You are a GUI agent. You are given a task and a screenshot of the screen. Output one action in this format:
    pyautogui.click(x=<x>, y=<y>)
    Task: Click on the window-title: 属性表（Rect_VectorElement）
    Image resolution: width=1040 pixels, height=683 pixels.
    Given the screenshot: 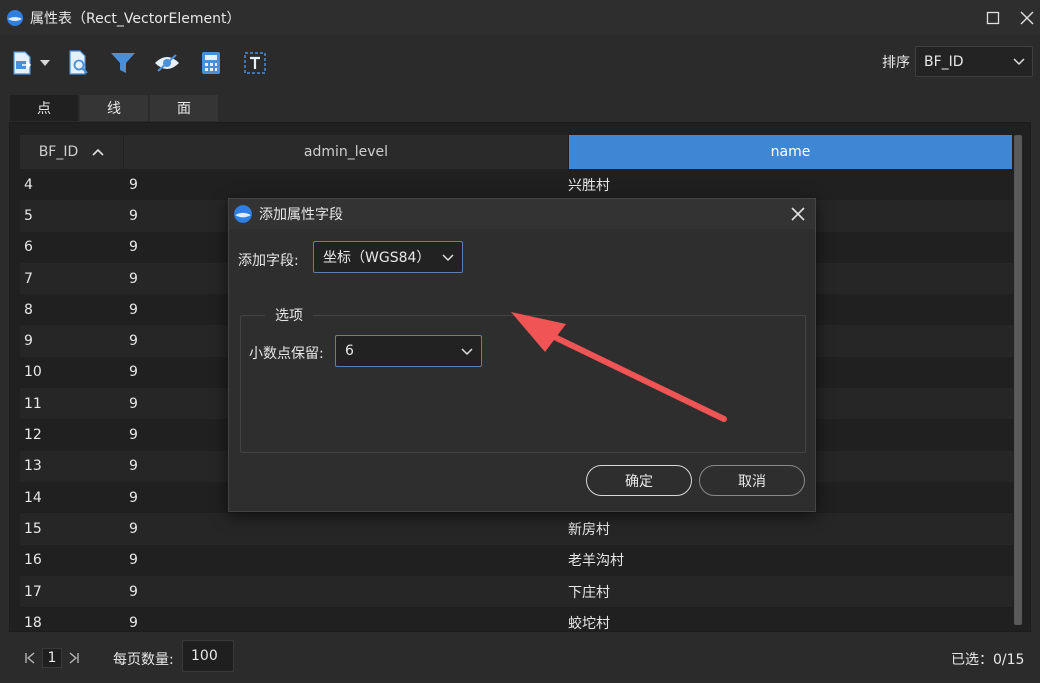 What is the action you would take?
    pyautogui.click(x=135, y=18)
    